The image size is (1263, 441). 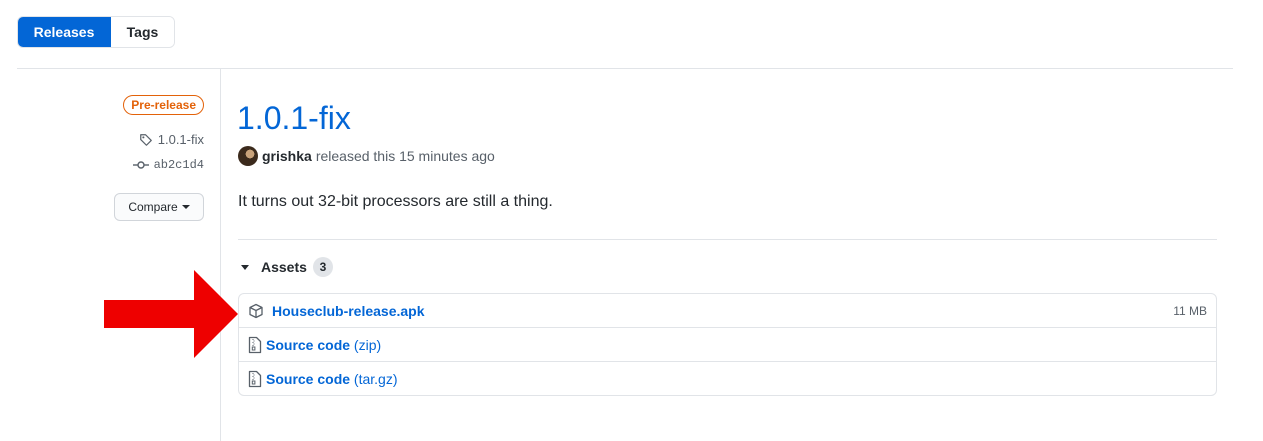 What do you see at coordinates (405, 156) in the screenshot?
I see `released-time-text: released this 15 minutes ago` at bounding box center [405, 156].